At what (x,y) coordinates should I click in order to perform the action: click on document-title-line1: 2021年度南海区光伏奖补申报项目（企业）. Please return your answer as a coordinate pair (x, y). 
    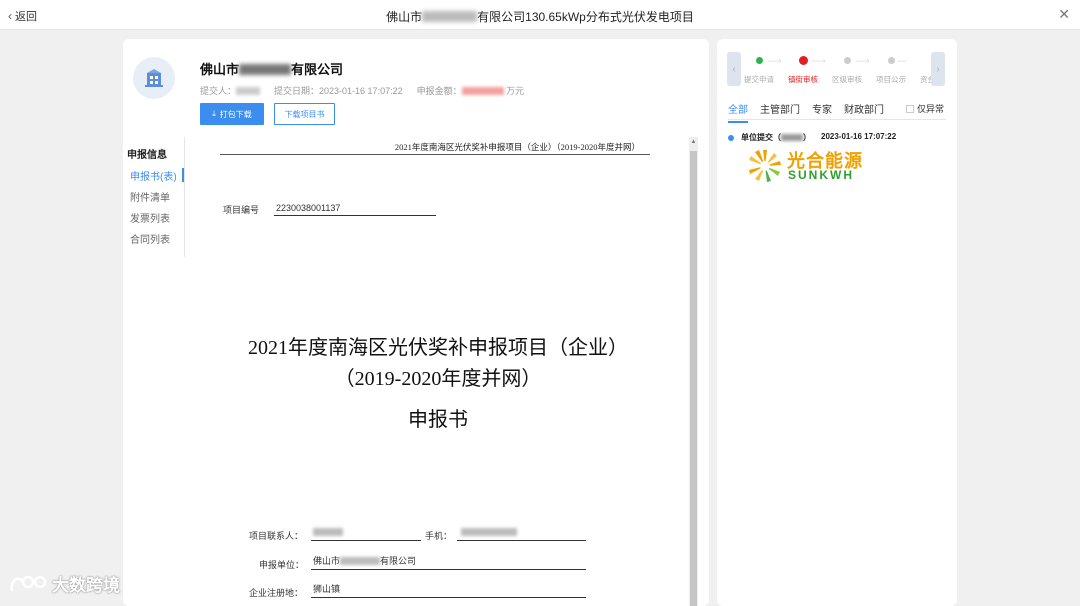
    Looking at the image, I should click on (438, 348).